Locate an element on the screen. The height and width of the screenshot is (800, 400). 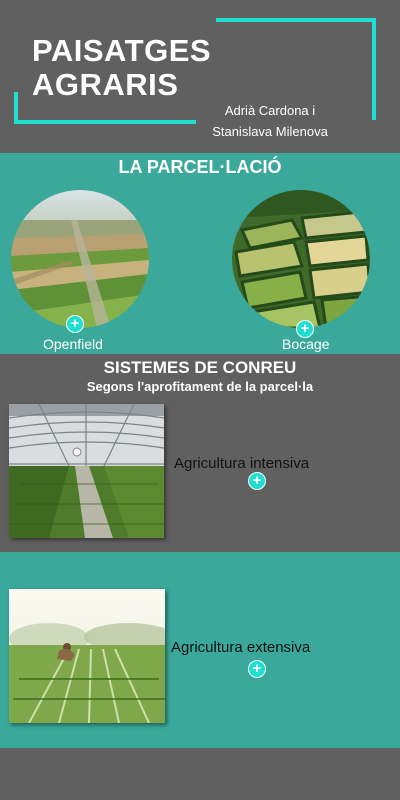
authors: Adrià Cardona i Stanislava Milenova is located at coordinates (270, 121).